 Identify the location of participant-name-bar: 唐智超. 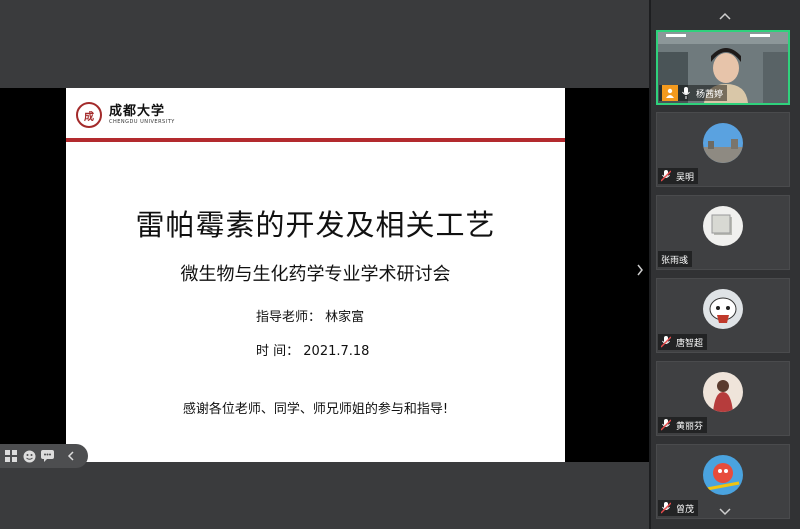
(683, 342).